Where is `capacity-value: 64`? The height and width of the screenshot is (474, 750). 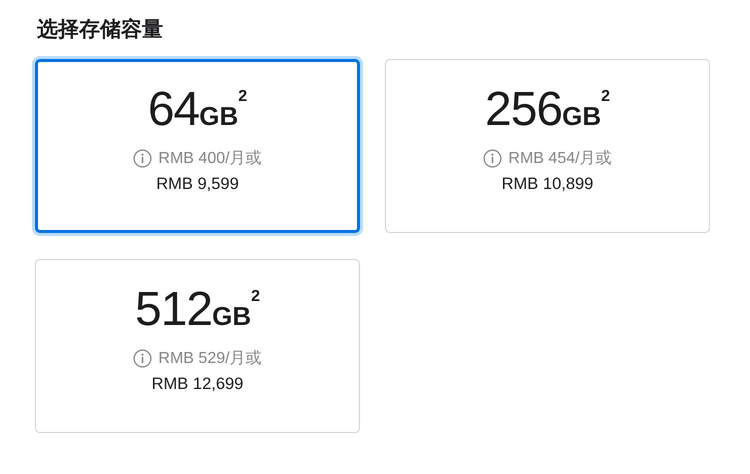 capacity-value: 64 is located at coordinates (174, 110).